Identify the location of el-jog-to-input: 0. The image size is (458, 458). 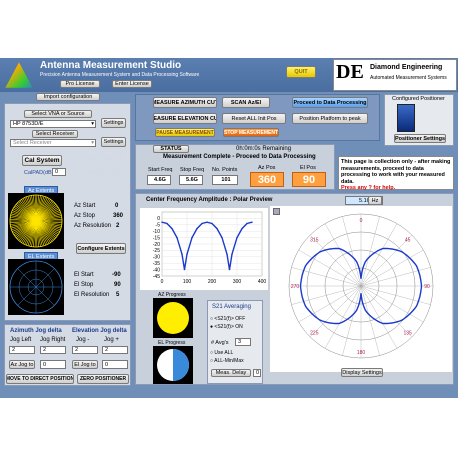
(115, 364).